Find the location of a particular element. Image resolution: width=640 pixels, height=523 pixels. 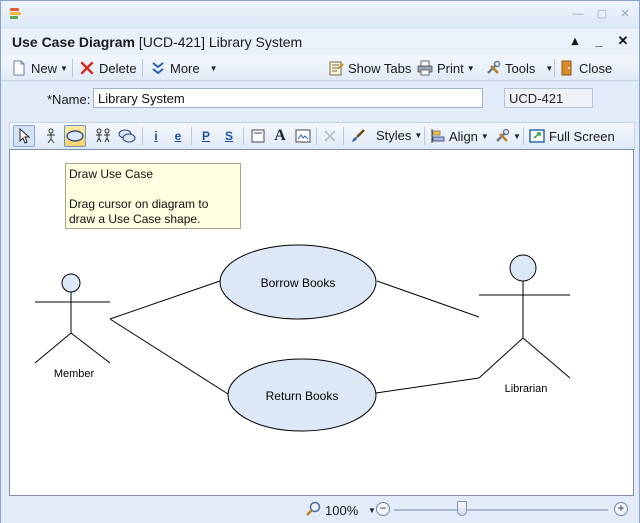

name-row: *Name: UCD-421 is located at coordinates (320, 101).